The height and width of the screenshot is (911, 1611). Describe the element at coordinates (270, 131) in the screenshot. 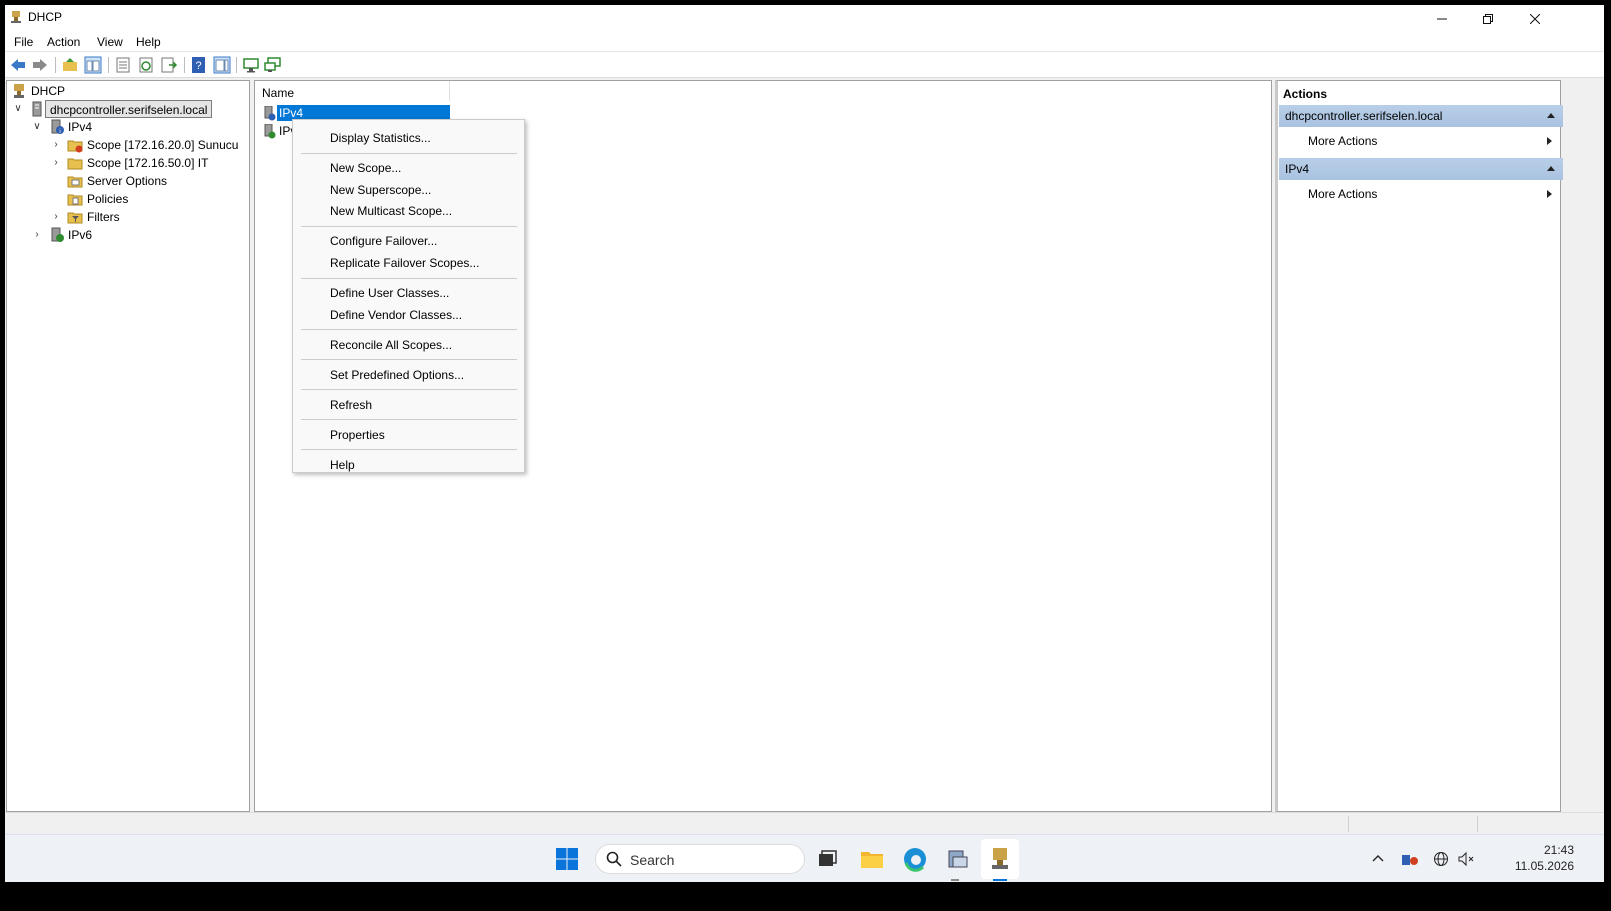

I see `ipv6-icon` at that location.